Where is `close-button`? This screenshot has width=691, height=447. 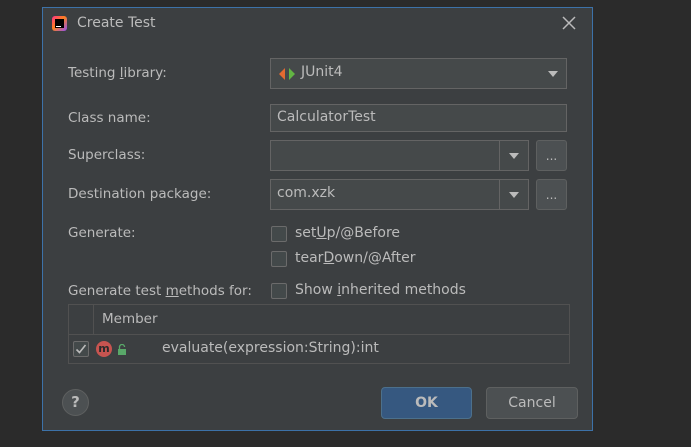 close-button is located at coordinates (569, 23).